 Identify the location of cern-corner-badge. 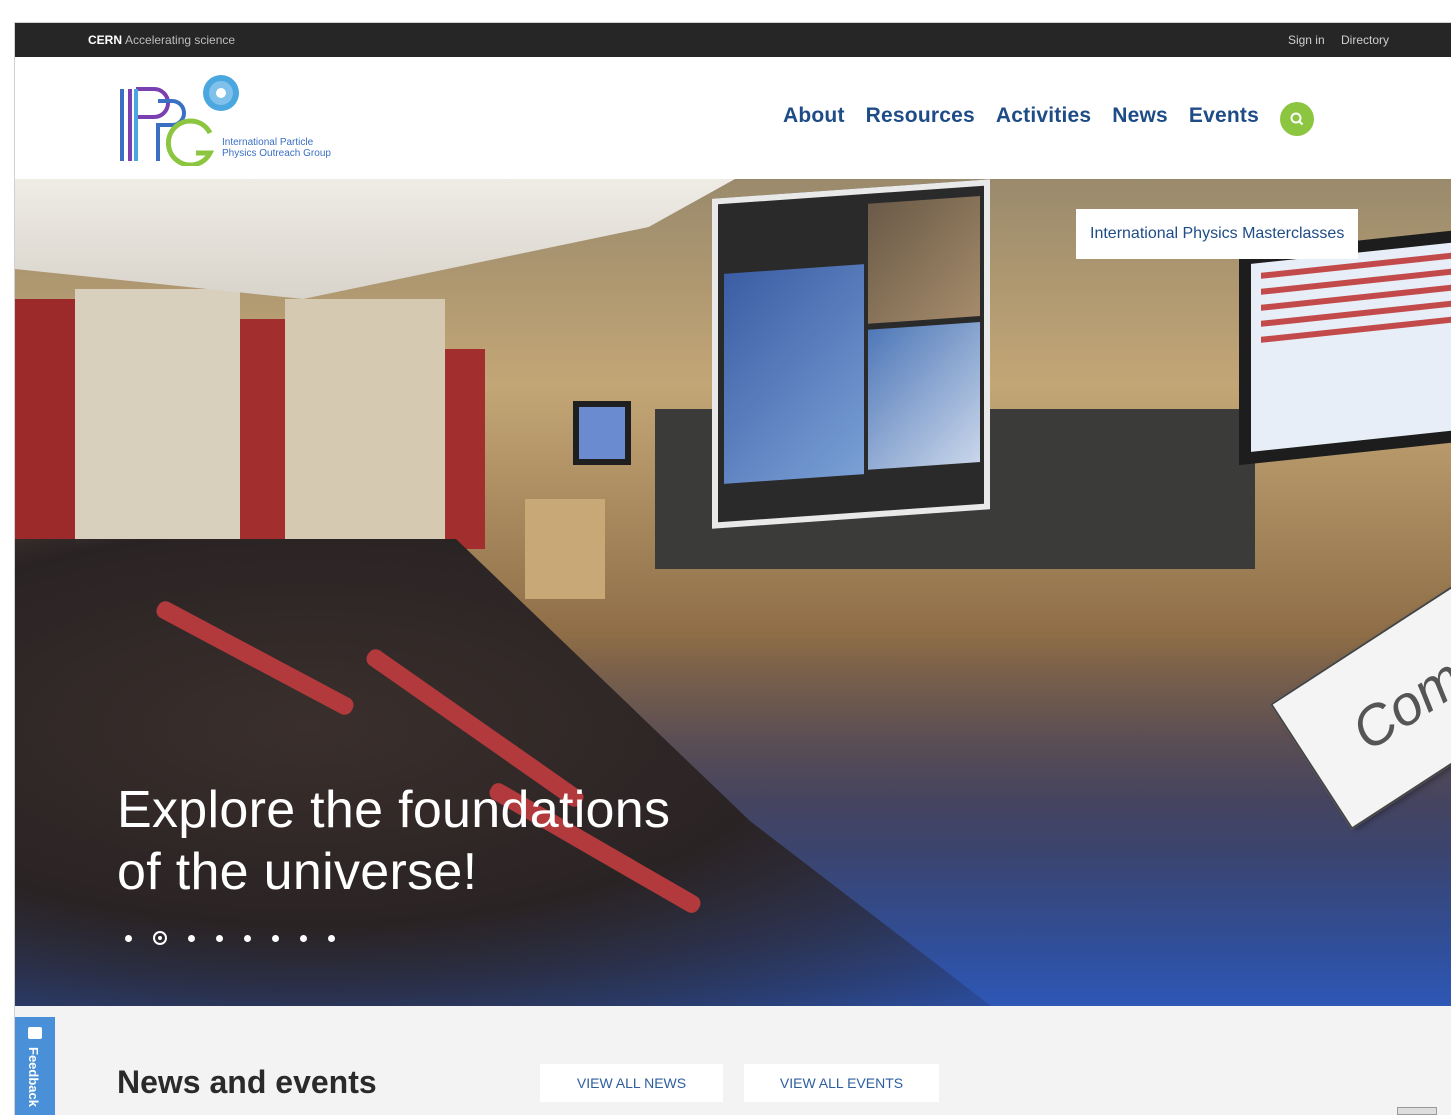
(1417, 1111).